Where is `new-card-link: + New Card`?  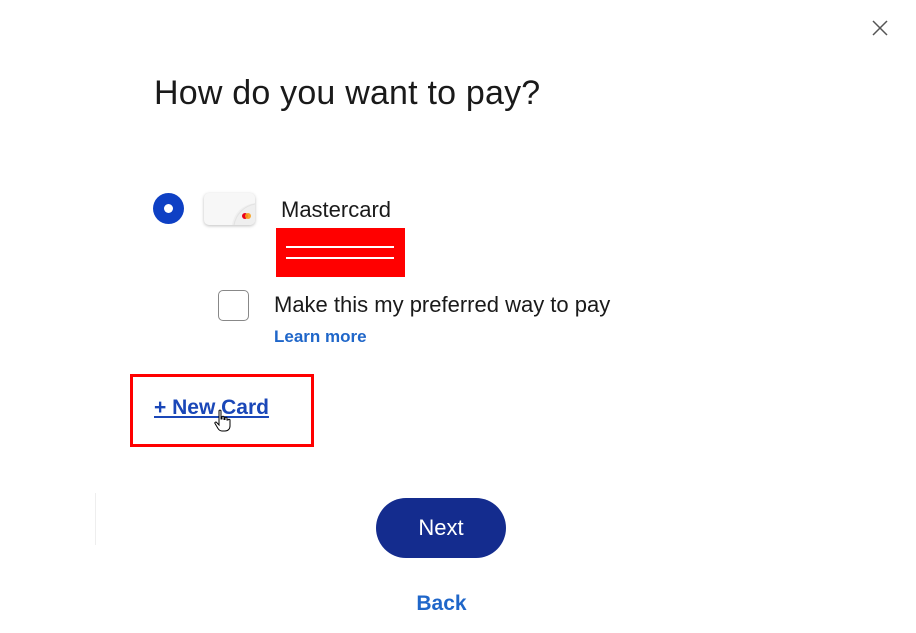
new-card-link: + New Card is located at coordinates (211, 408).